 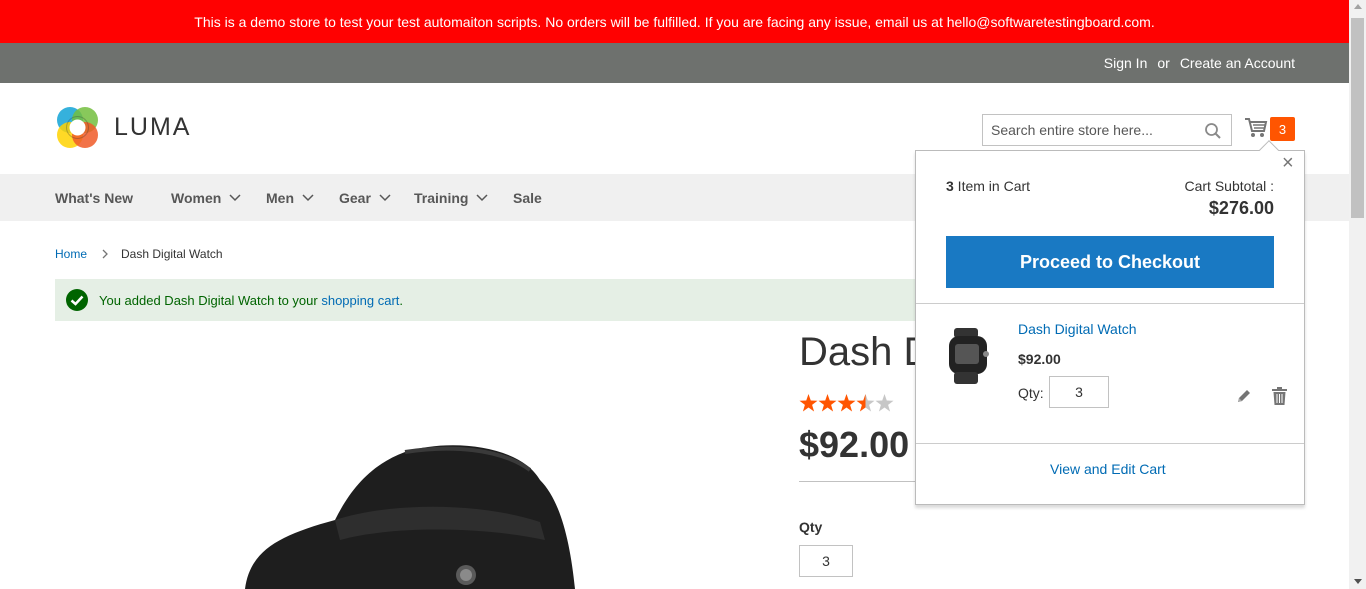 What do you see at coordinates (1358, 6) in the screenshot?
I see `scroll-up-arrow` at bounding box center [1358, 6].